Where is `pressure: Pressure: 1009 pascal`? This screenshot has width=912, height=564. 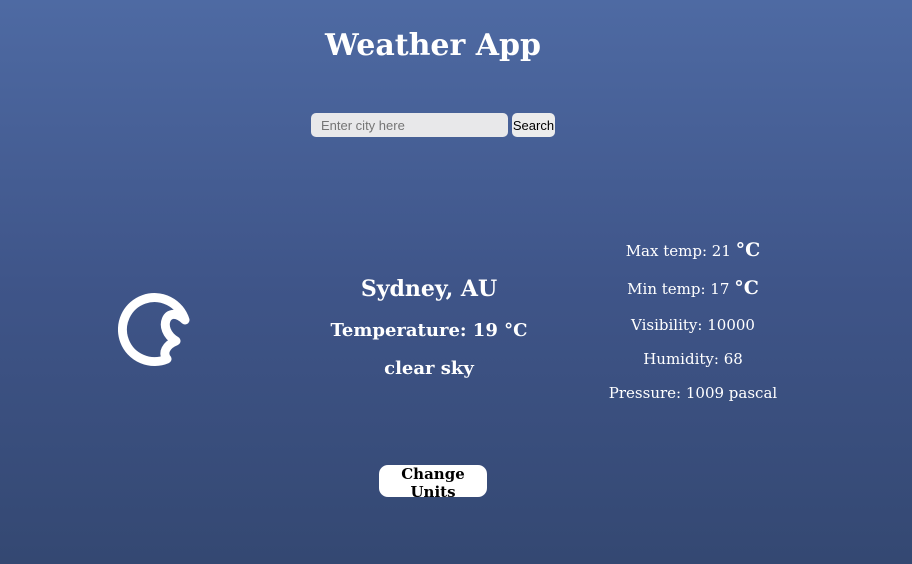
pressure: Pressure: 1009 pascal is located at coordinates (693, 393).